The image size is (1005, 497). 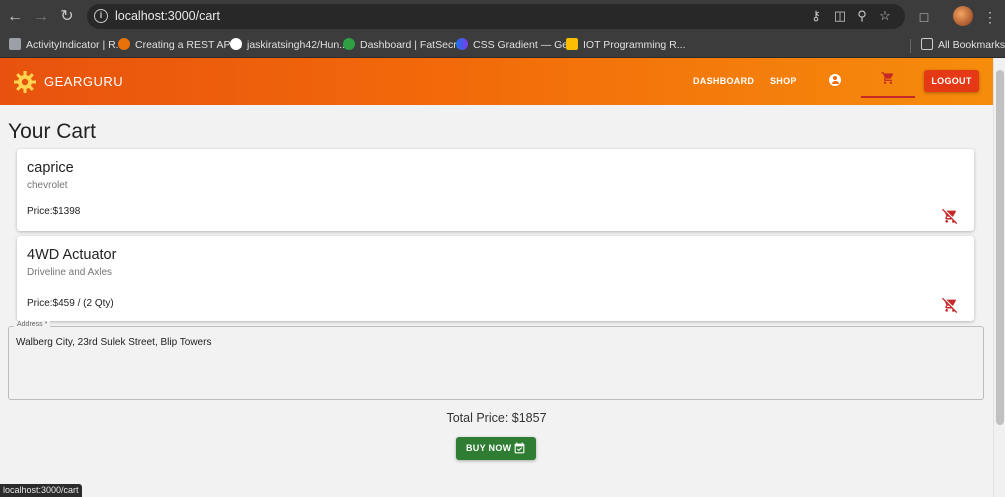 What do you see at coordinates (924, 17) in the screenshot?
I see `extensions-icon: □` at bounding box center [924, 17].